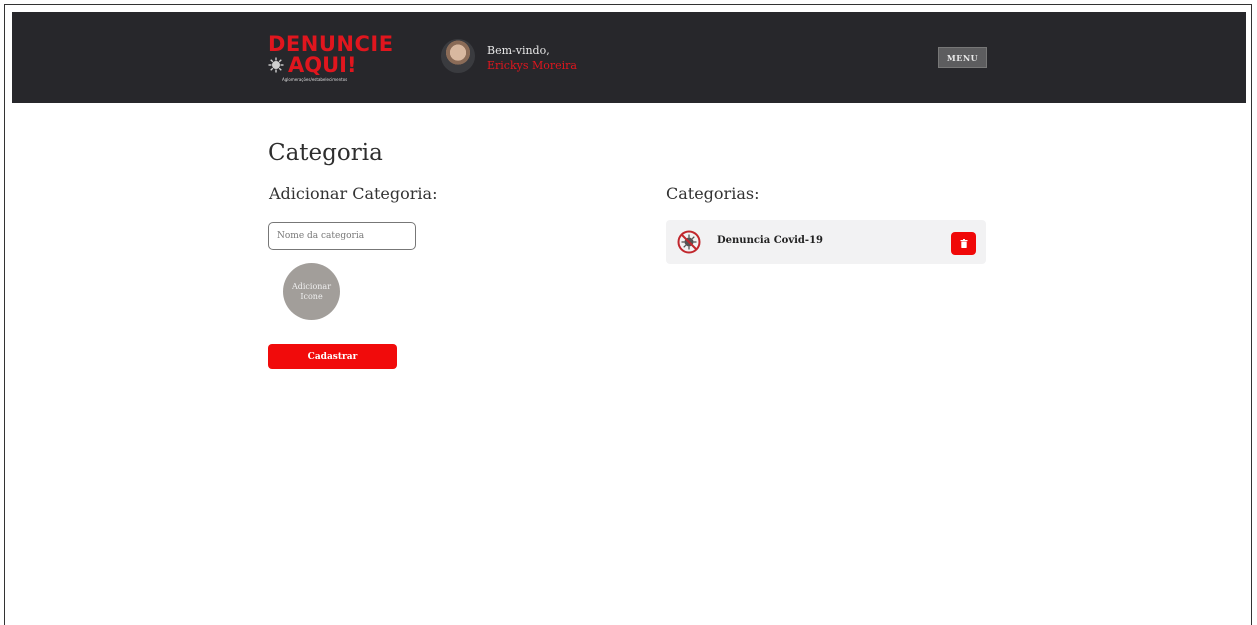  Describe the element at coordinates (325, 153) in the screenshot. I see `page-title: Categoria` at that location.